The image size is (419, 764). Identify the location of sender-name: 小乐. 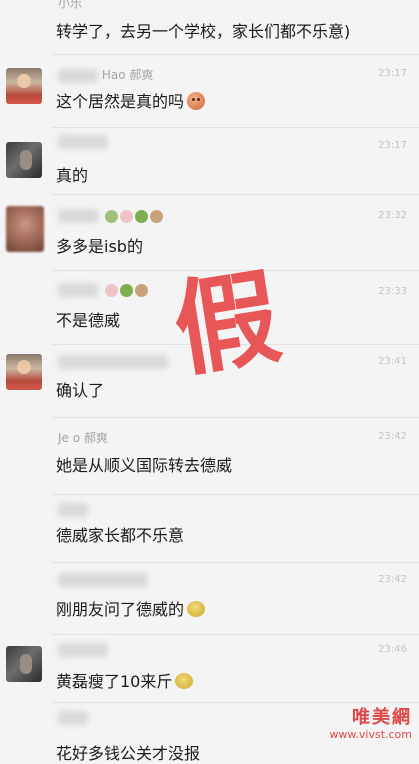
(70, 5).